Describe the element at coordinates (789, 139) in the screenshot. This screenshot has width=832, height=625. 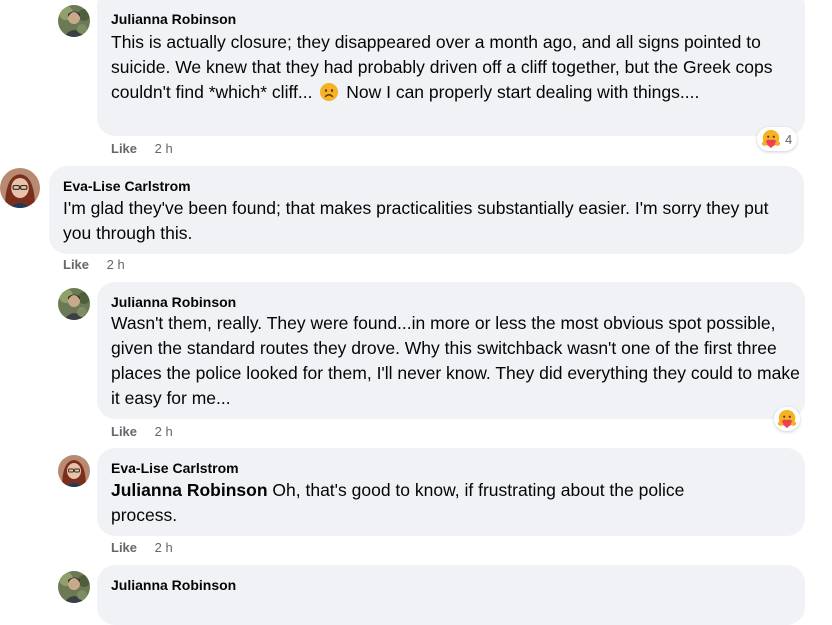
I see `reaction-count: 4` at that location.